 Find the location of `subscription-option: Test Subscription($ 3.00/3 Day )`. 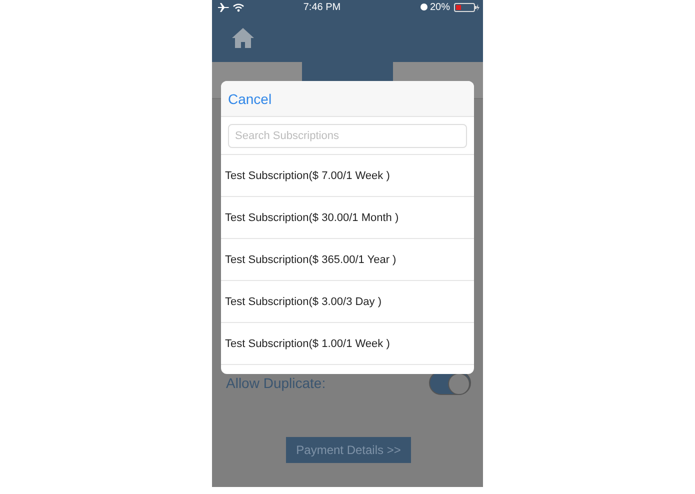

subscription-option: Test Subscription($ 3.00/3 Day ) is located at coordinates (347, 302).